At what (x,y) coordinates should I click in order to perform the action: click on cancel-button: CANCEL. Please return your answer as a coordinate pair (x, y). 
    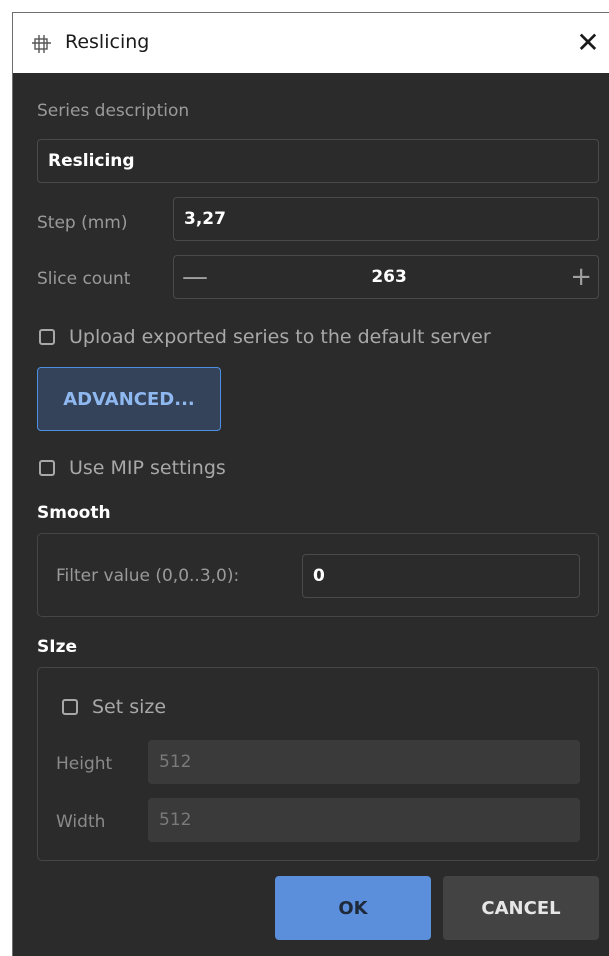
    Looking at the image, I should click on (521, 908).